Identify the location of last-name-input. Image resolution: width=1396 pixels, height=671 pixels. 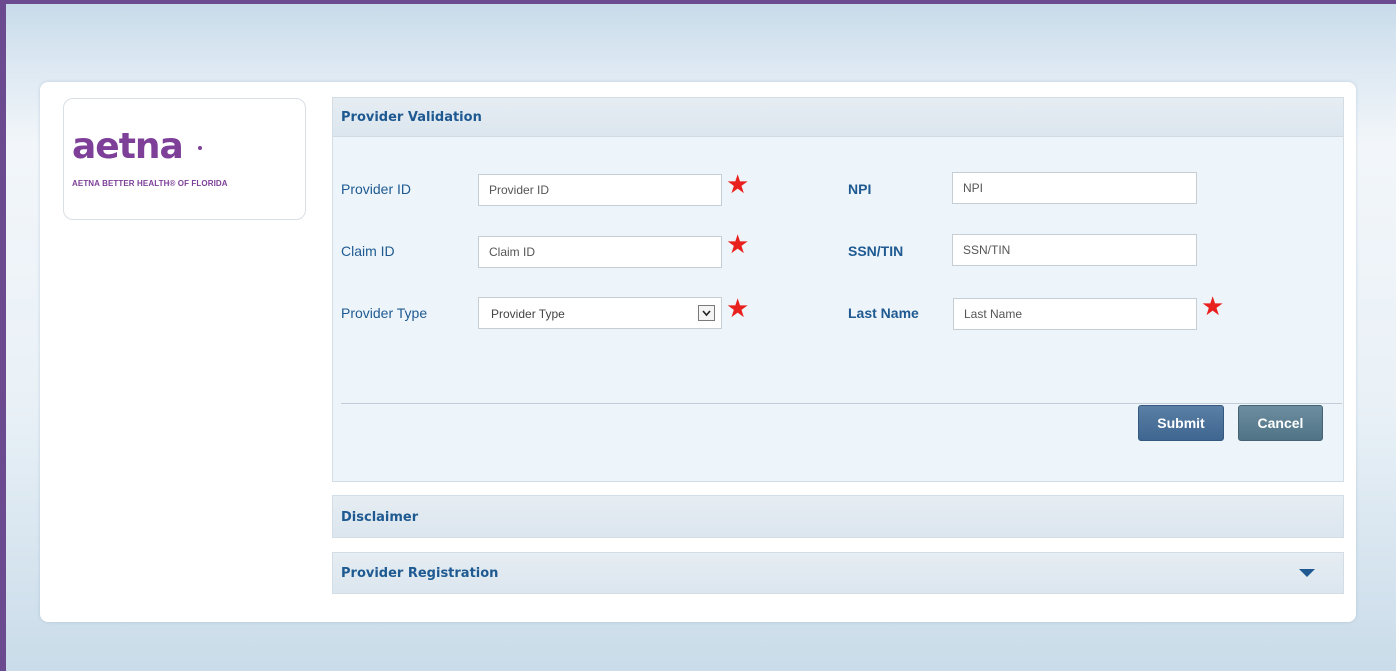
(1075, 314).